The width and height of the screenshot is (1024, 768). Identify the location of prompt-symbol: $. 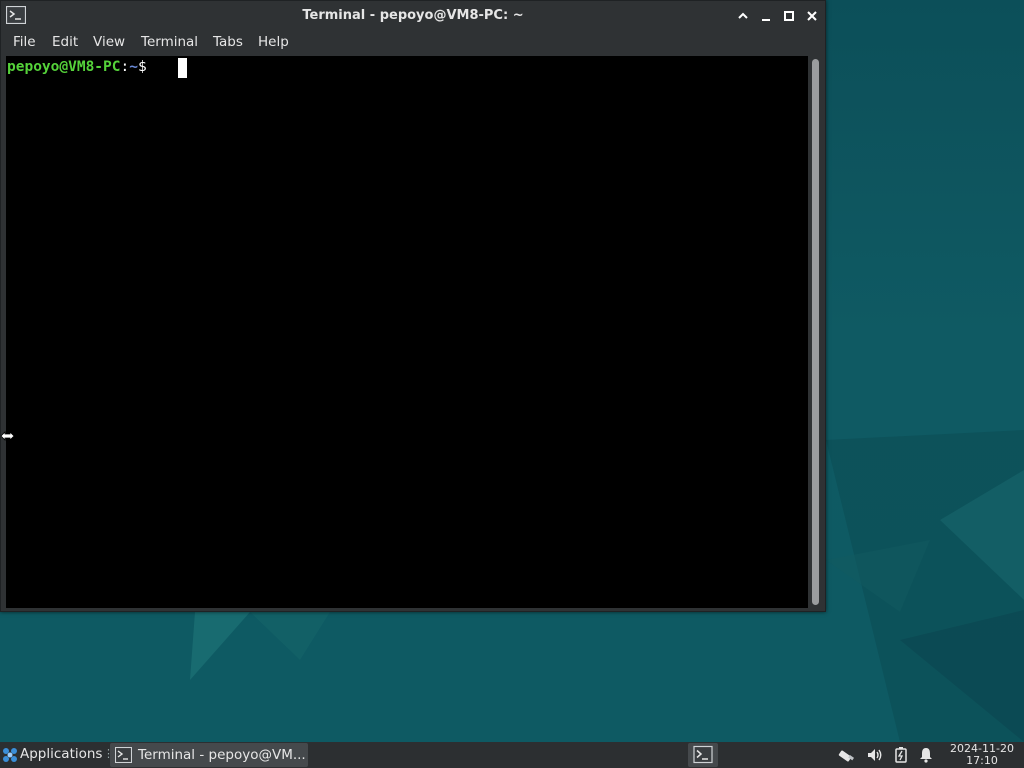
(142, 67).